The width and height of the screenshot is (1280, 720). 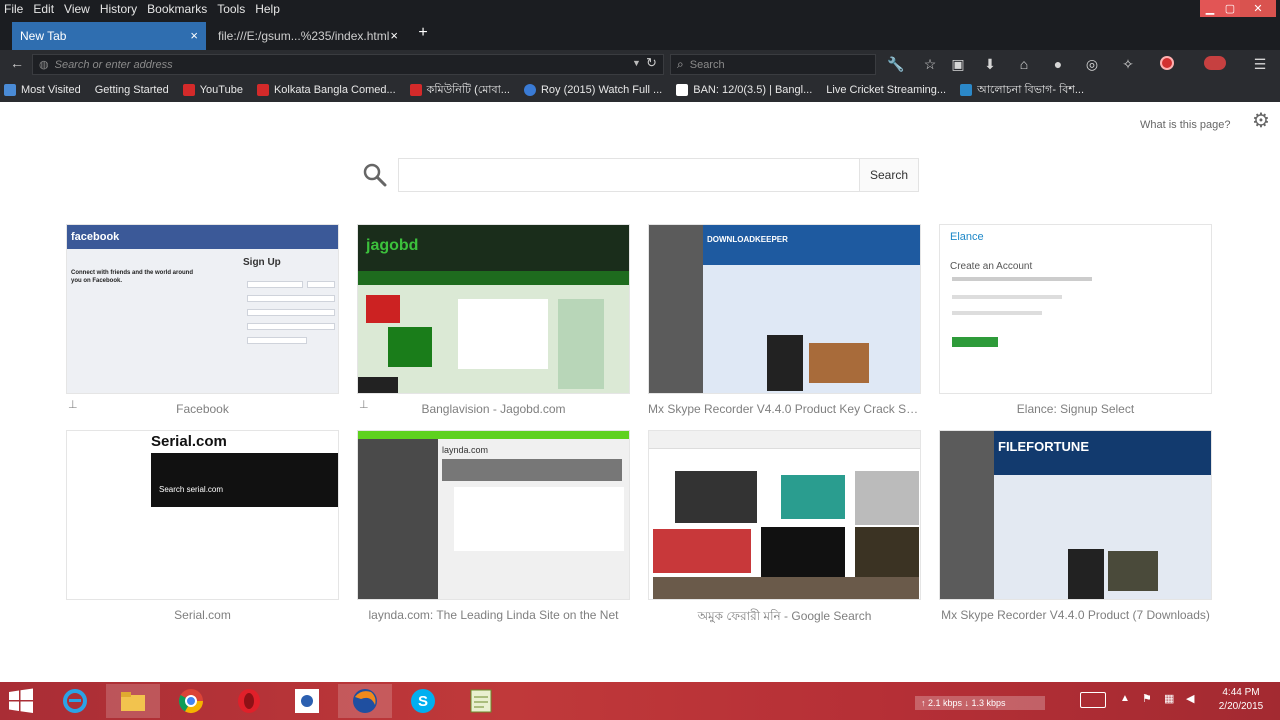 What do you see at coordinates (43, 9) in the screenshot?
I see `menu-edit: Edit` at bounding box center [43, 9].